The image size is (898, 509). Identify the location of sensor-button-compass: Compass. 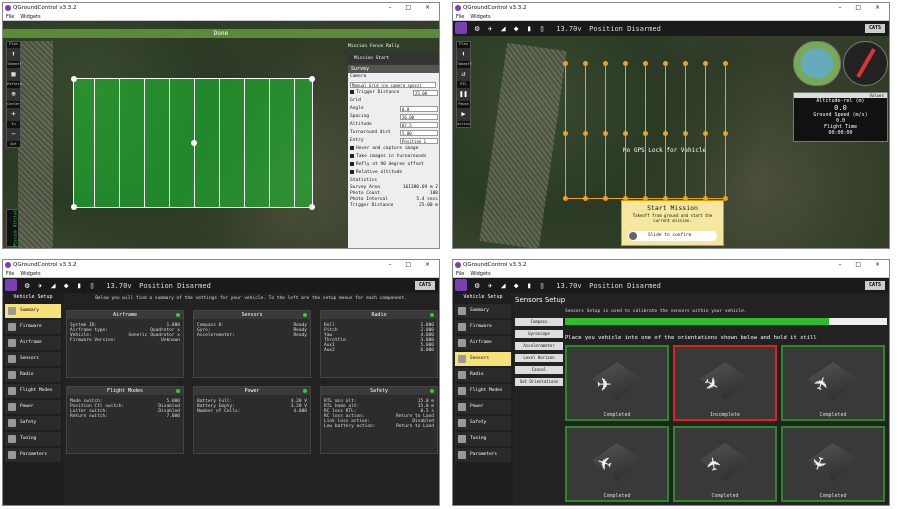
(539, 322).